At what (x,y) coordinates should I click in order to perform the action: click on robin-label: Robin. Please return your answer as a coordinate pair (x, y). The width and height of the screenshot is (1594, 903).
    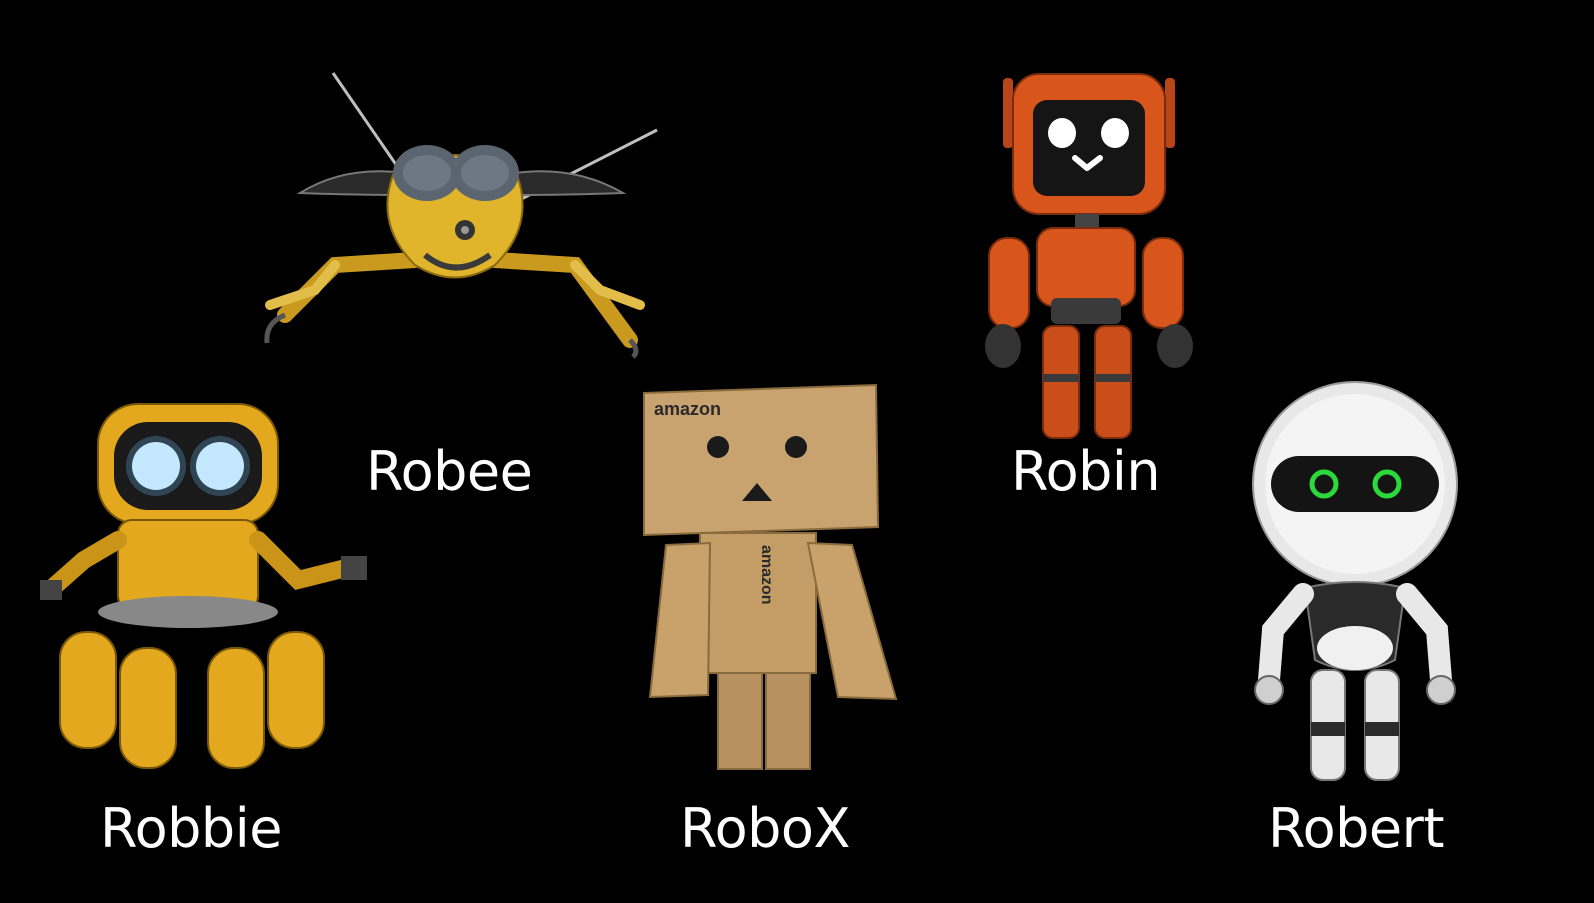
    Looking at the image, I should click on (1086, 471).